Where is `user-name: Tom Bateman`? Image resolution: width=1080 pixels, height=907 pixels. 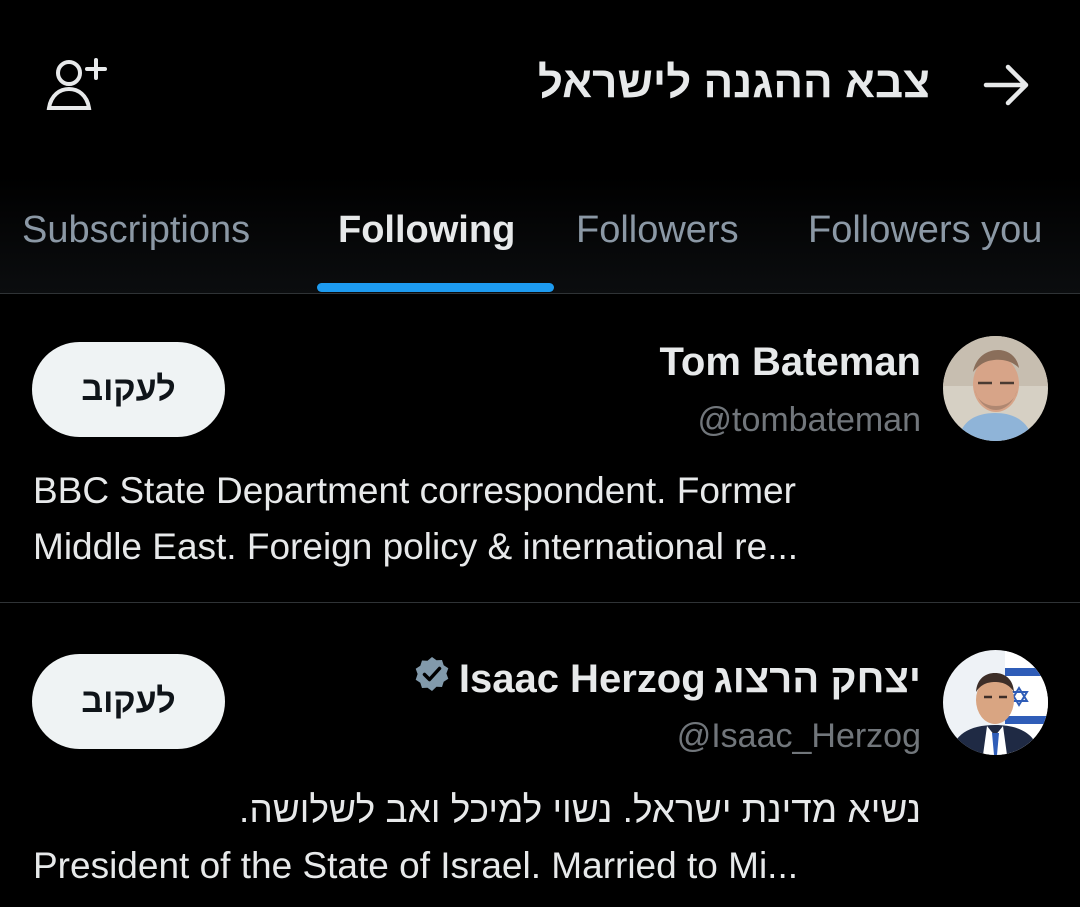
user-name: Tom Bateman is located at coordinates (790, 362).